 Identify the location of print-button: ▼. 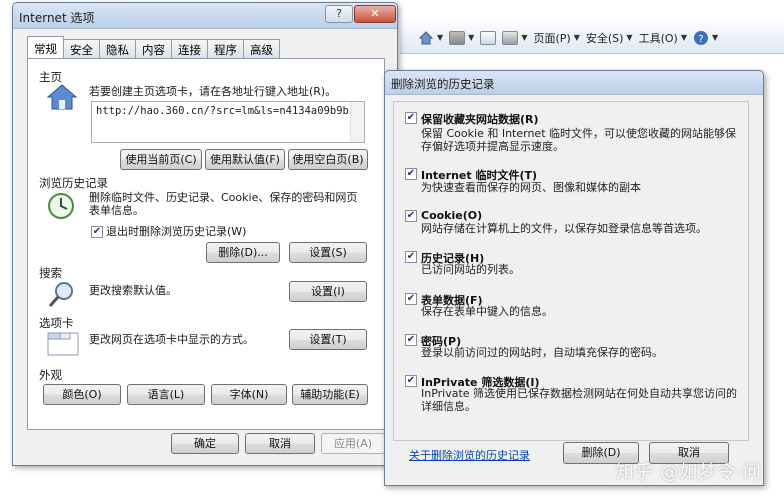
(514, 38).